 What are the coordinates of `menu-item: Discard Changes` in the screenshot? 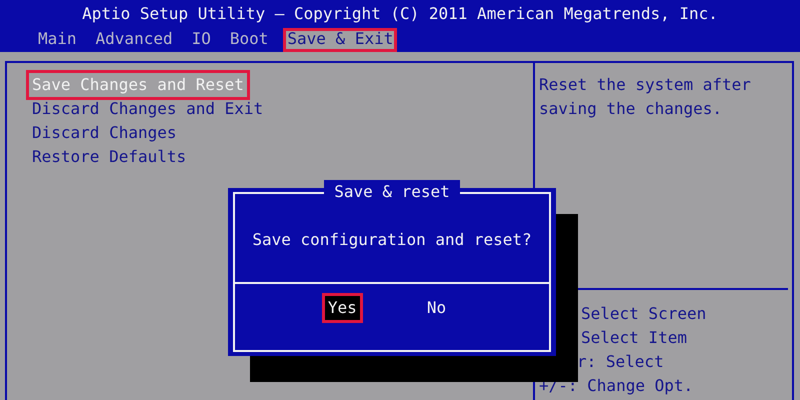 It's located at (104, 133).